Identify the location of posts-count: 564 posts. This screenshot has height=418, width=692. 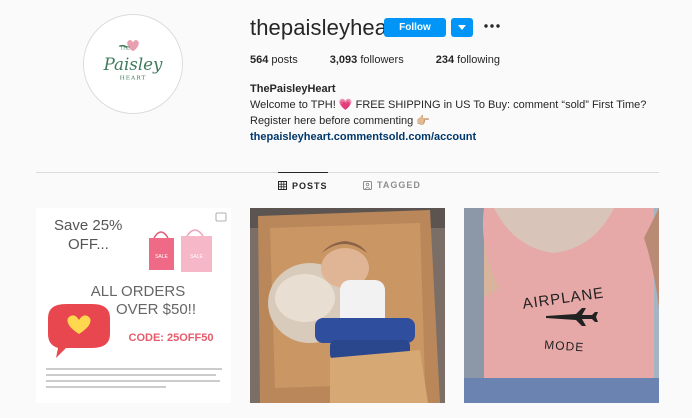
(274, 60).